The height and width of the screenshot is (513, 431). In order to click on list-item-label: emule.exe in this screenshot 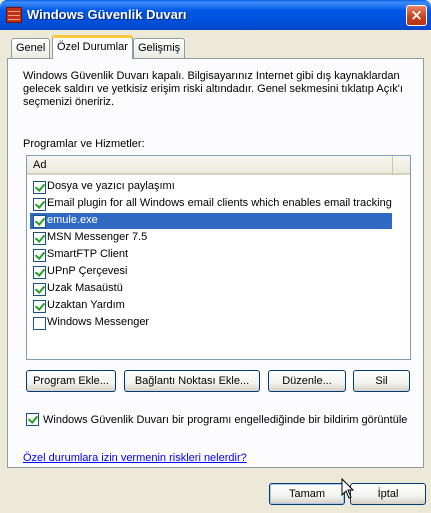, I will do `click(72, 220)`.